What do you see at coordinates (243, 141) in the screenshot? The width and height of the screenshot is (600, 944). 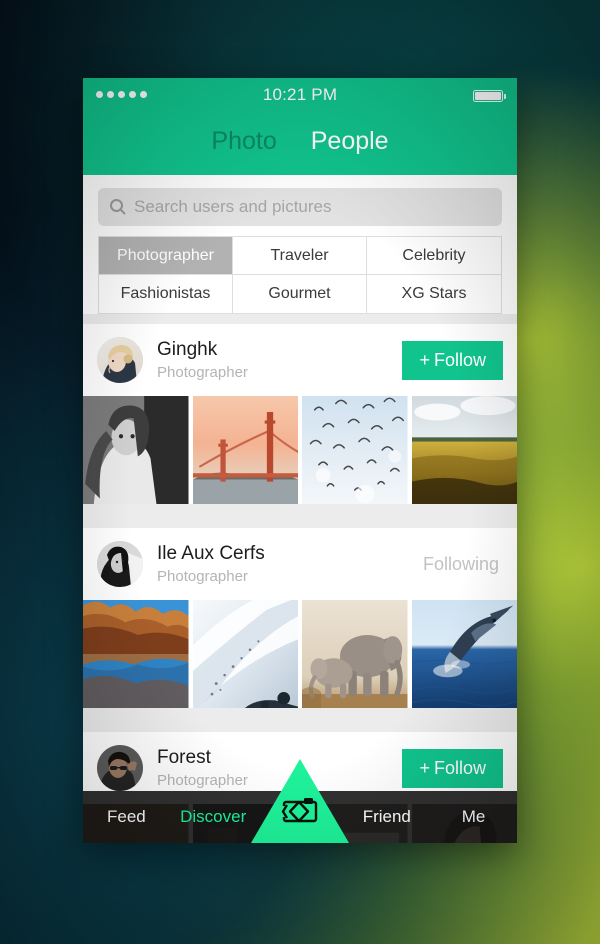 I see `tab-photo: Photo` at bounding box center [243, 141].